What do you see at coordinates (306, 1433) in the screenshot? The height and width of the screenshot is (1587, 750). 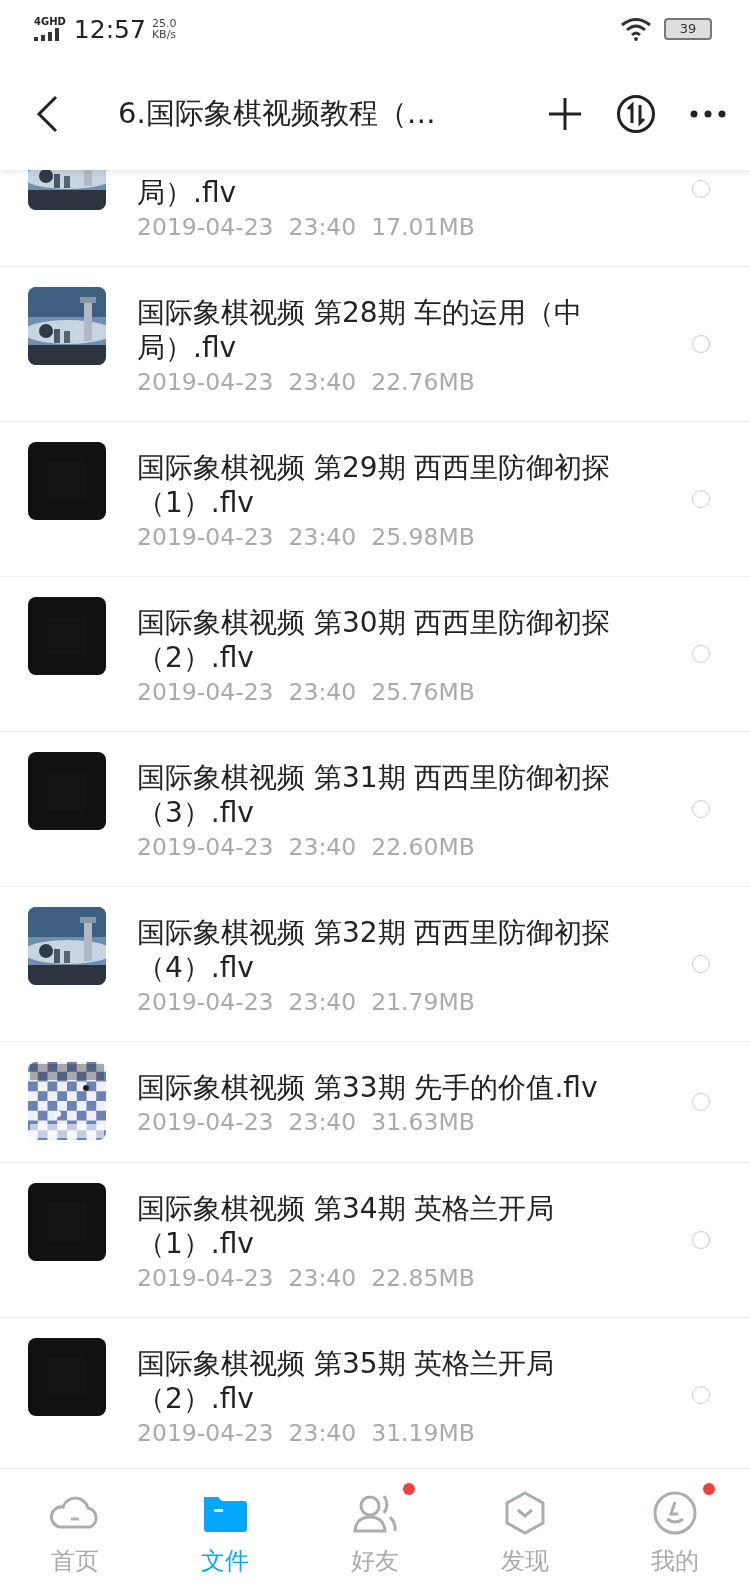 I see `file-details: 2019-04-23 23:40 31.19MB` at bounding box center [306, 1433].